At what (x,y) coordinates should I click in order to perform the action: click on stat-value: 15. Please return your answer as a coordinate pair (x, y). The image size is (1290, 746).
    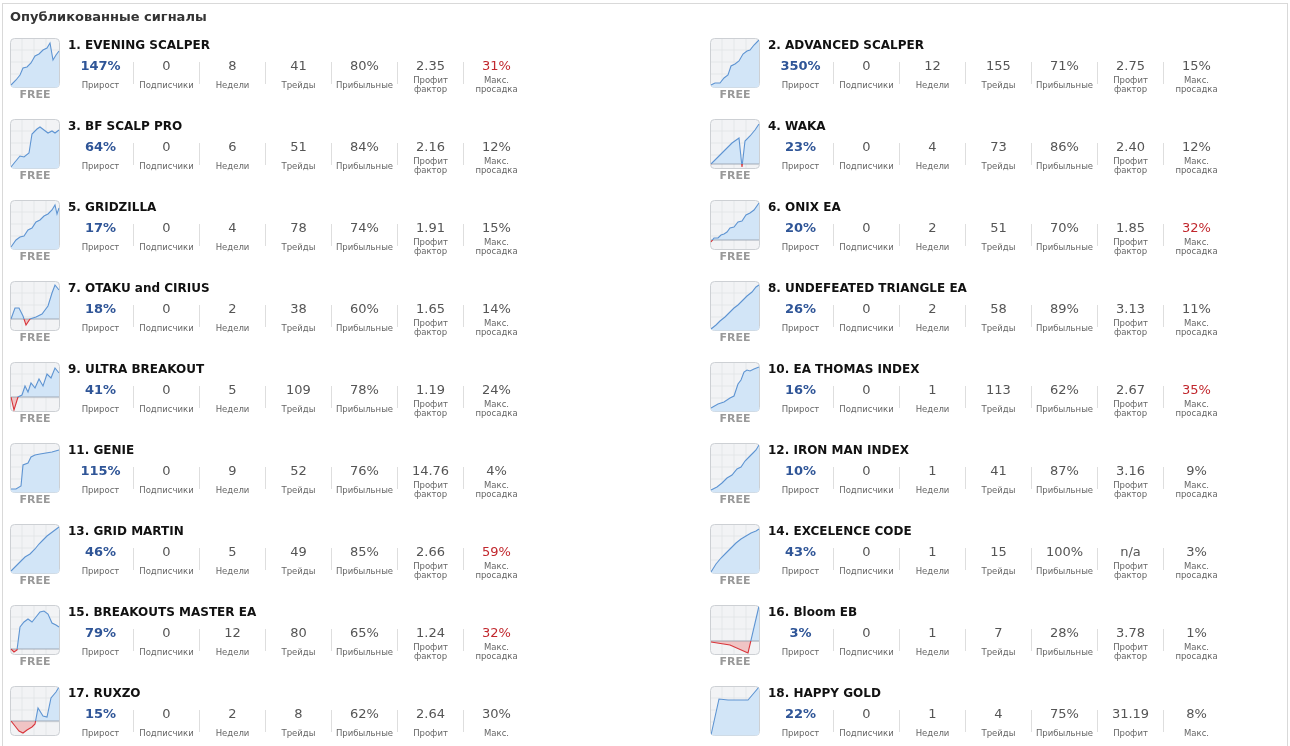
    Looking at the image, I should click on (998, 552).